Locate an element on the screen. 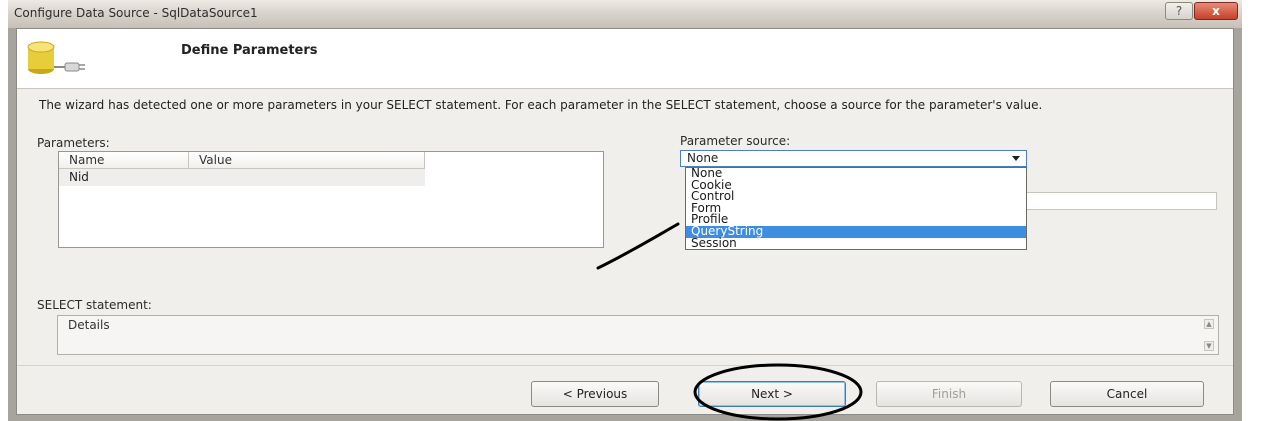 The height and width of the screenshot is (421, 1262). help-button: ? is located at coordinates (1179, 11).